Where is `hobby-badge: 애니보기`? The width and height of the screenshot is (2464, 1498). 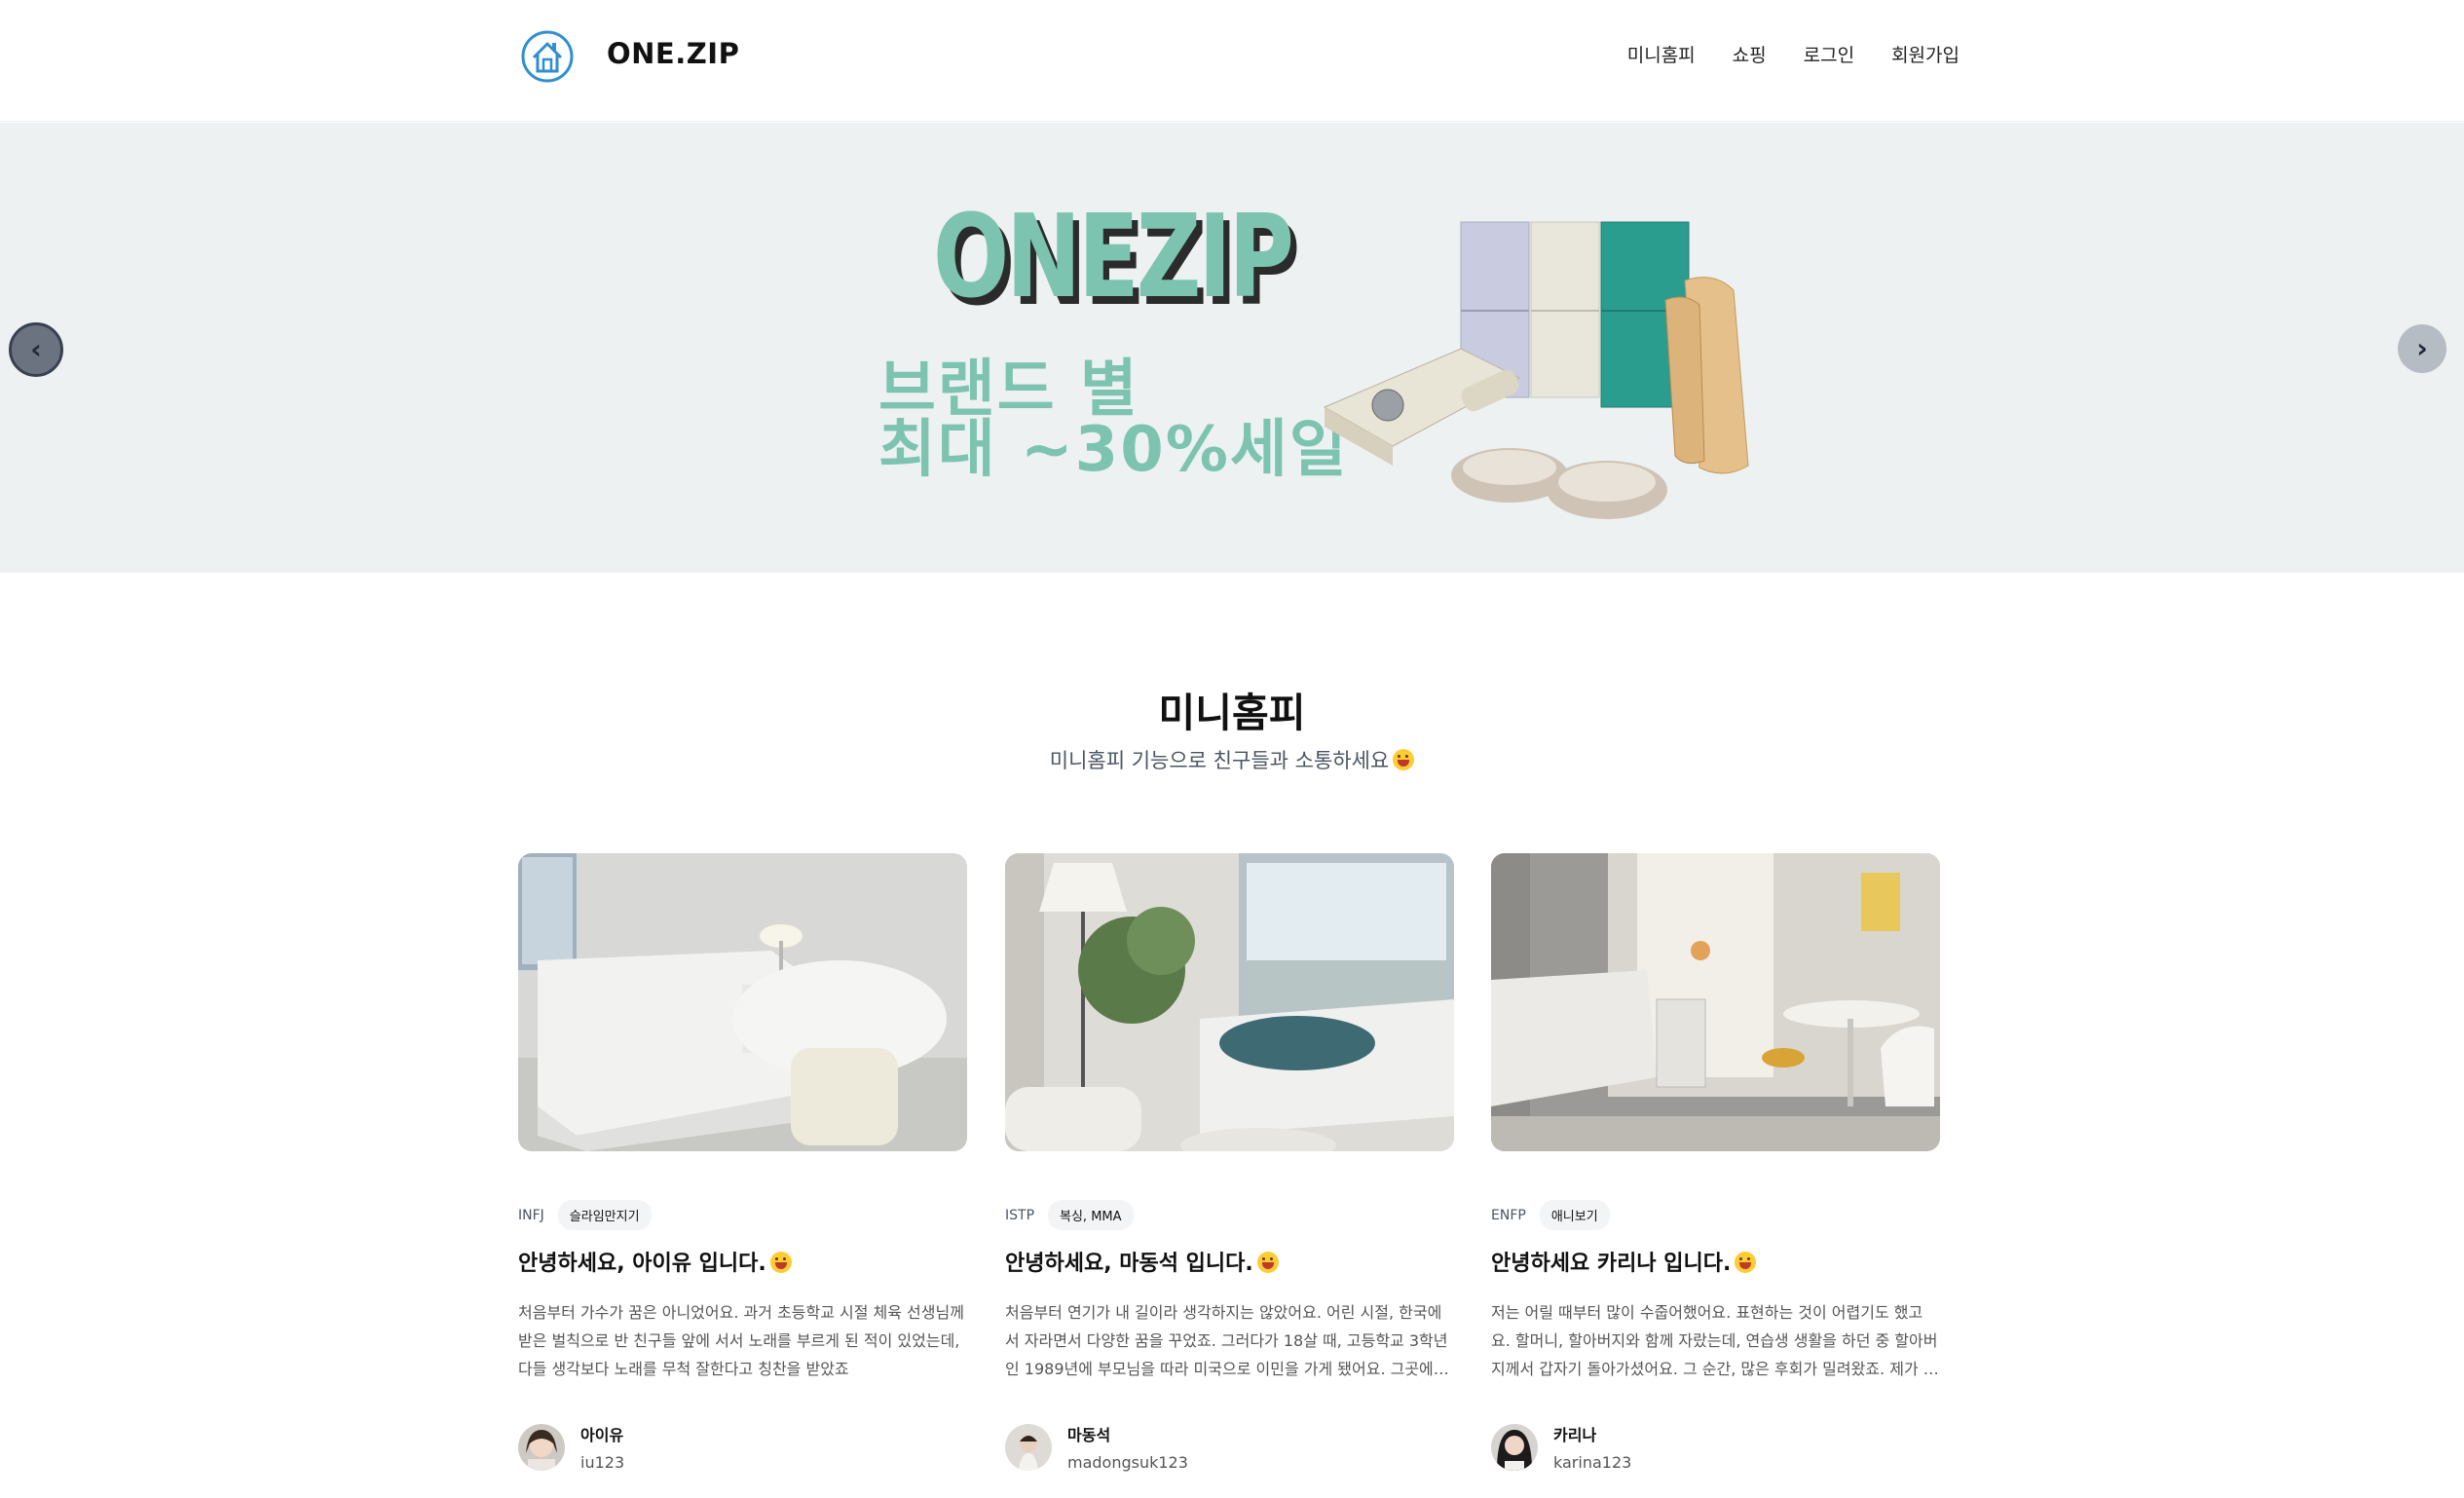 hobby-badge: 애니보기 is located at coordinates (1574, 1215).